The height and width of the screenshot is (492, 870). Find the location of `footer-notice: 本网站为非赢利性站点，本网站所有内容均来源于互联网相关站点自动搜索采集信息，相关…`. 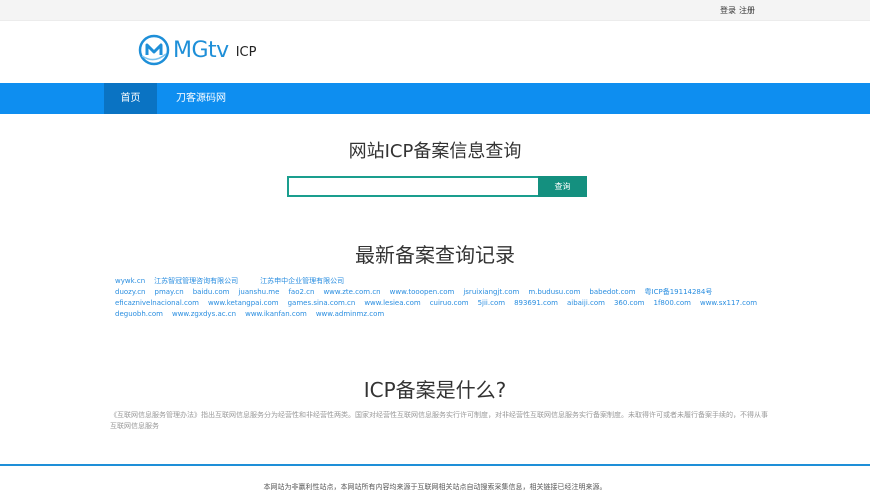

footer-notice: 本网站为非赢利性站点，本网站所有内容均来源于互联网相关站点自动搜索采集信息，相关… is located at coordinates (435, 487).